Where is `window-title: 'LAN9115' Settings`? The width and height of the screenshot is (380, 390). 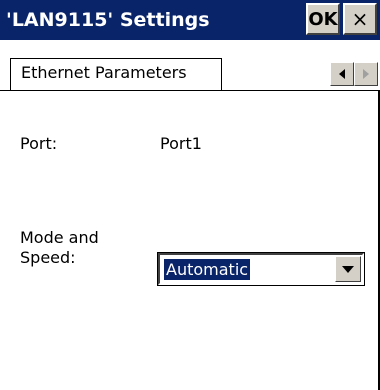 window-title: 'LAN9115' Settings is located at coordinates (108, 20).